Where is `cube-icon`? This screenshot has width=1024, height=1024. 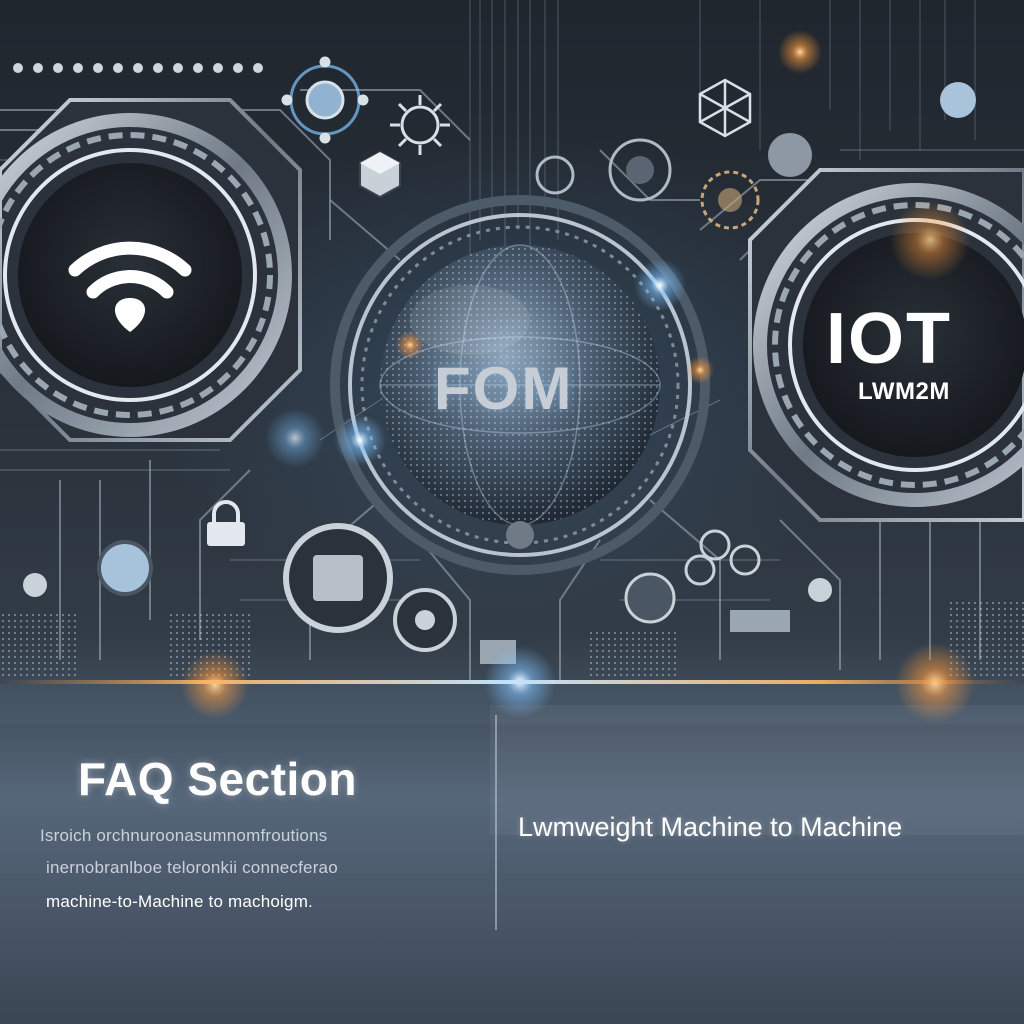
cube-icon is located at coordinates (380, 174).